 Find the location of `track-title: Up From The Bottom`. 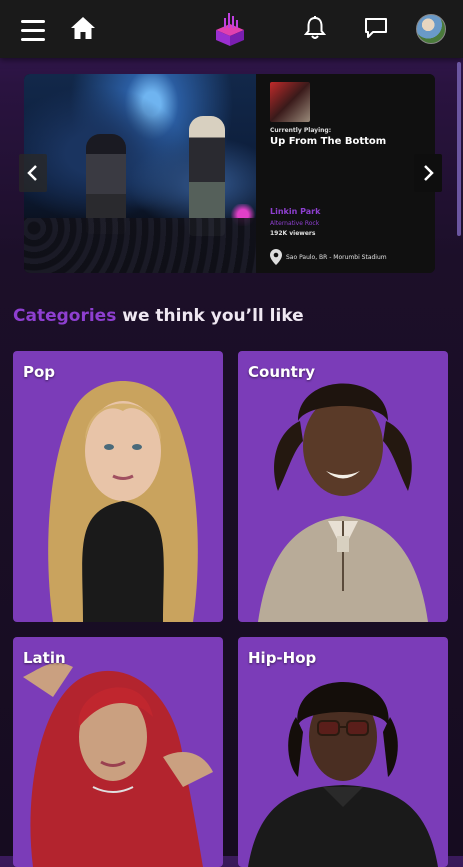

track-title: Up From The Bottom is located at coordinates (328, 141).